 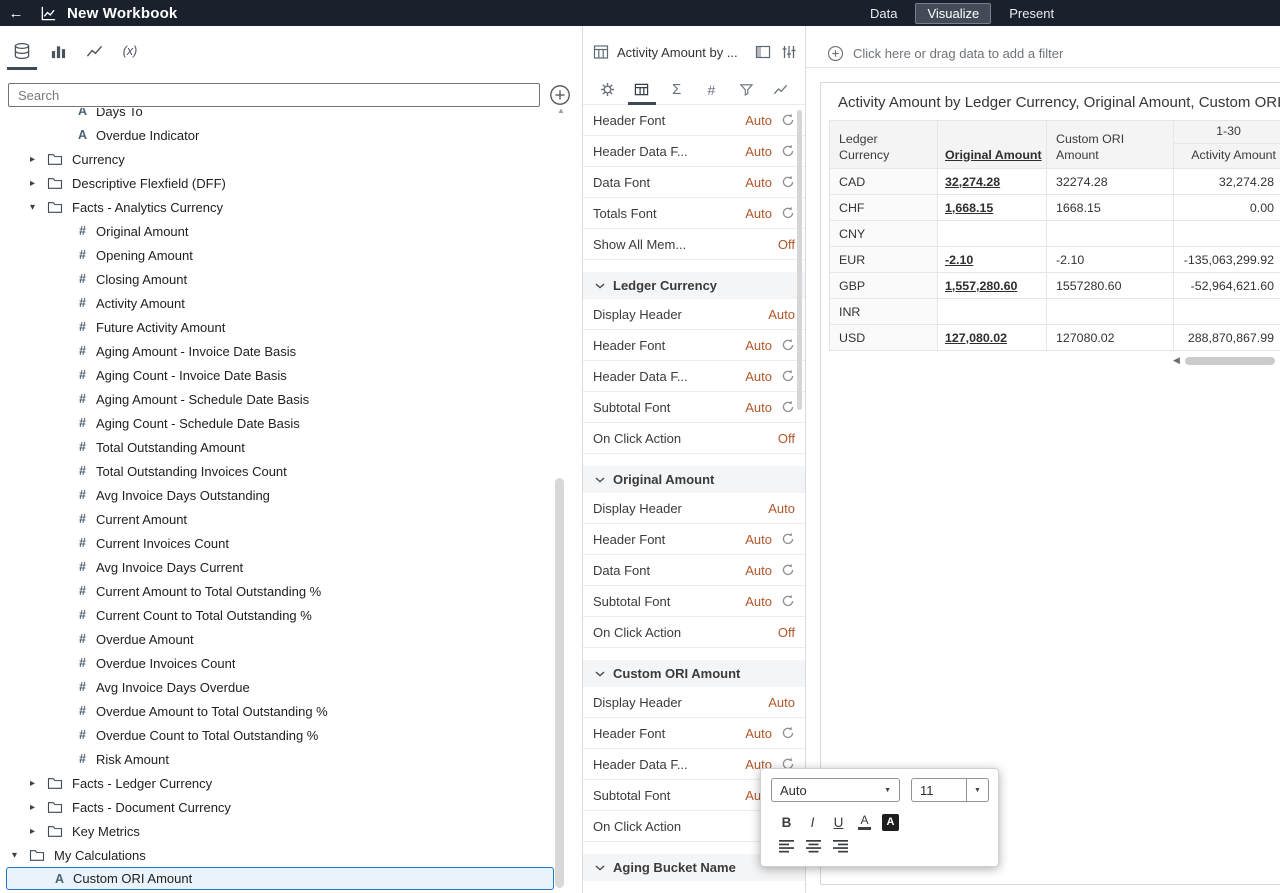 I want to click on property-row: Data Font Auto, so click(x=694, y=182).